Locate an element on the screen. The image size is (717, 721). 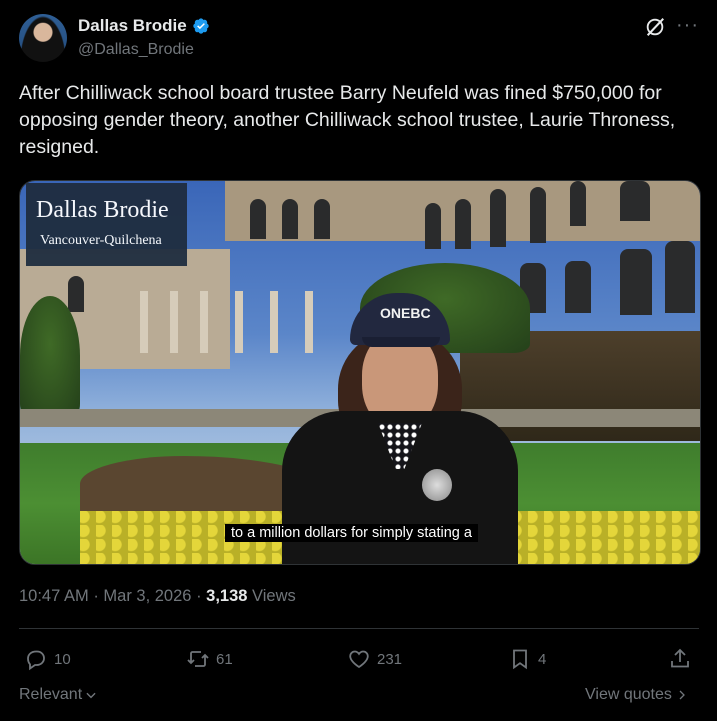
chevron-down-icon is located at coordinates (91, 695).